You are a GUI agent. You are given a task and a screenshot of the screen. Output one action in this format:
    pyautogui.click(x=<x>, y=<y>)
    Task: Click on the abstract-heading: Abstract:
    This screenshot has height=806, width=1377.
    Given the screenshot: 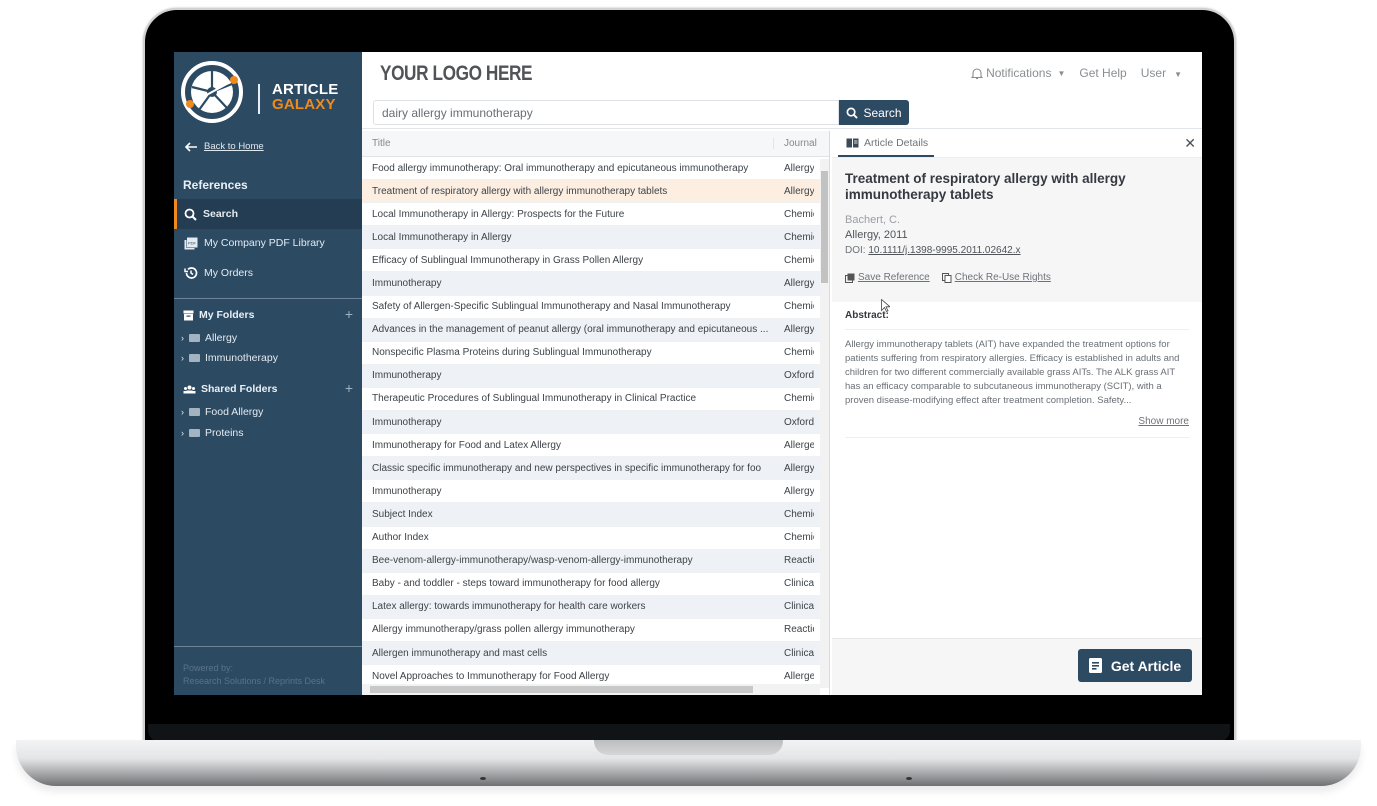 What is the action you would take?
    pyautogui.click(x=1017, y=320)
    